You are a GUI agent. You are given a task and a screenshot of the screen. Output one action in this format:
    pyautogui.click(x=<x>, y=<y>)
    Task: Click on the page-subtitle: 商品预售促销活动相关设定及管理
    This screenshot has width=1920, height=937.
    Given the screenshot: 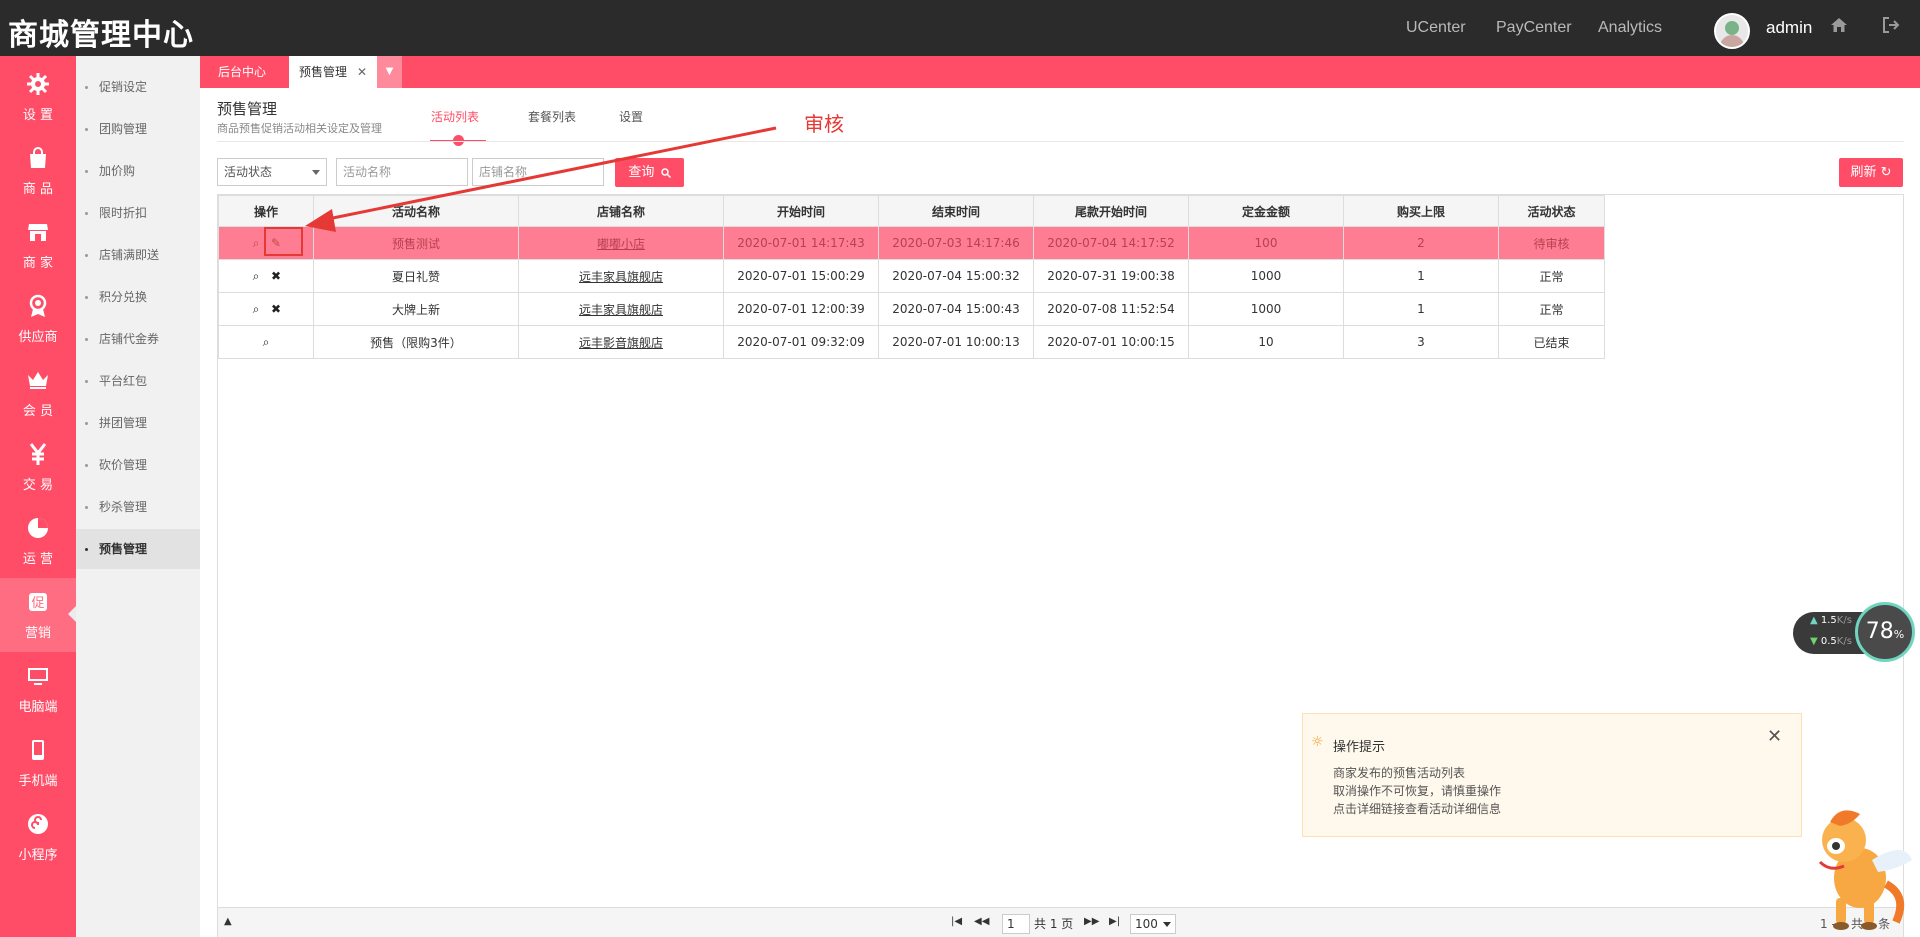 What is the action you would take?
    pyautogui.click(x=299, y=128)
    